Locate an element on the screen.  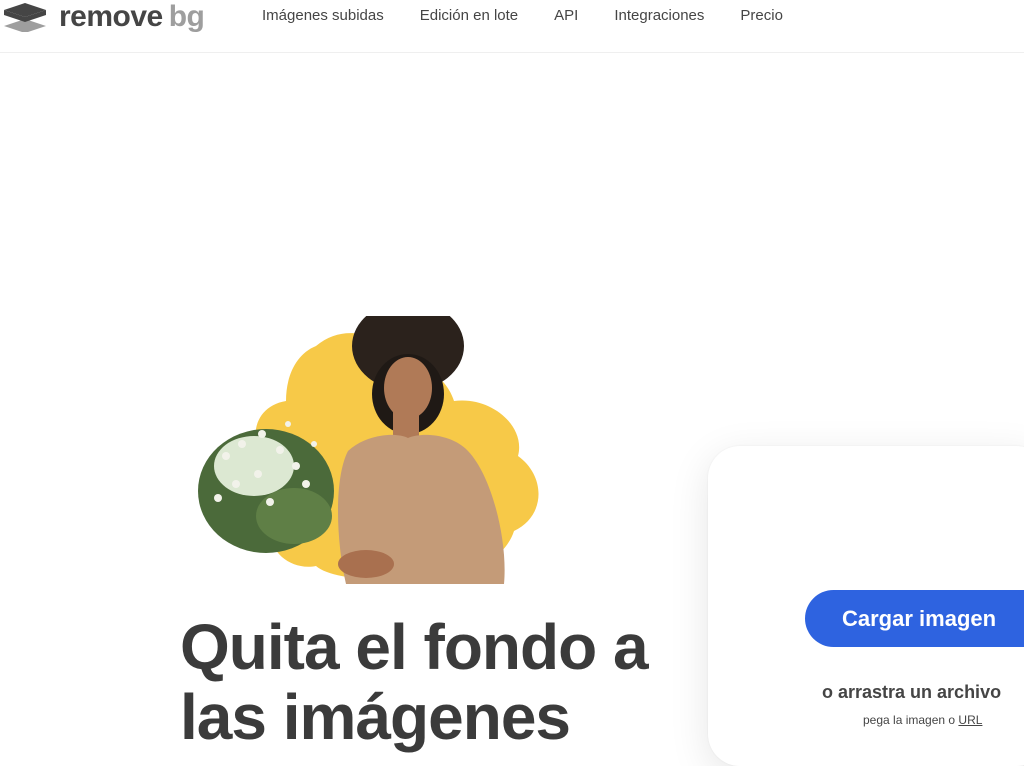
layers-logo-icon is located at coordinates (25, 17).